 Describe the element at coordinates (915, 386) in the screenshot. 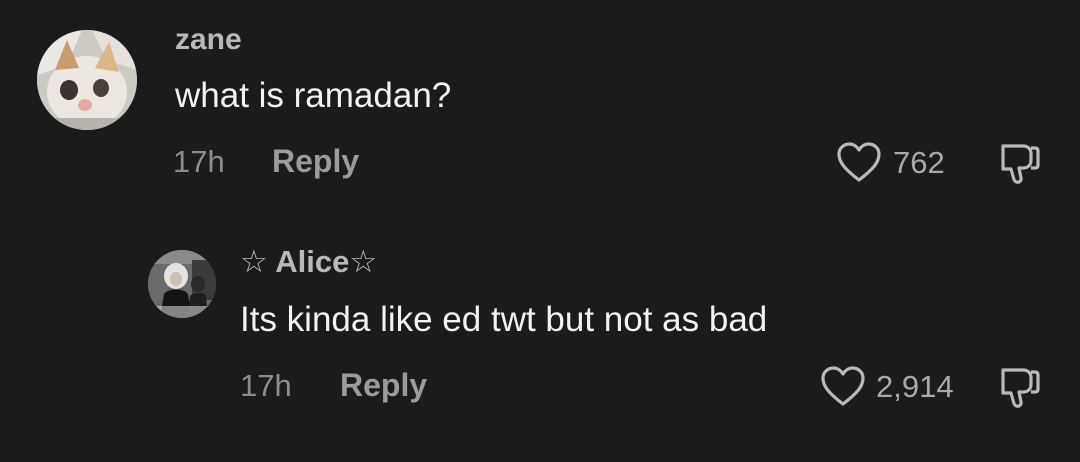

I see `like-count: 2,914` at that location.